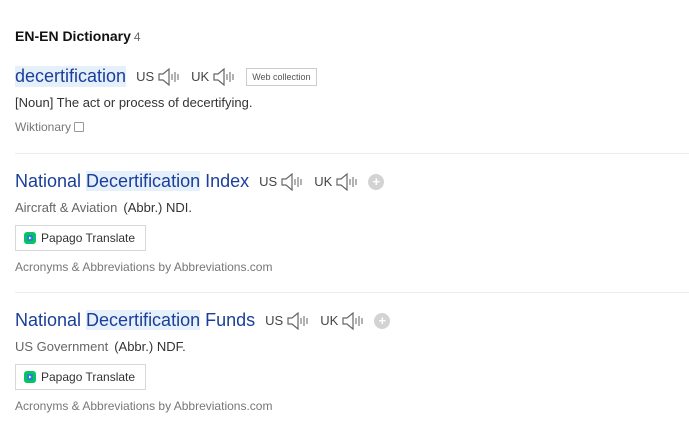  Describe the element at coordinates (281, 76) in the screenshot. I see `web-collection-tag: Web collection` at that location.